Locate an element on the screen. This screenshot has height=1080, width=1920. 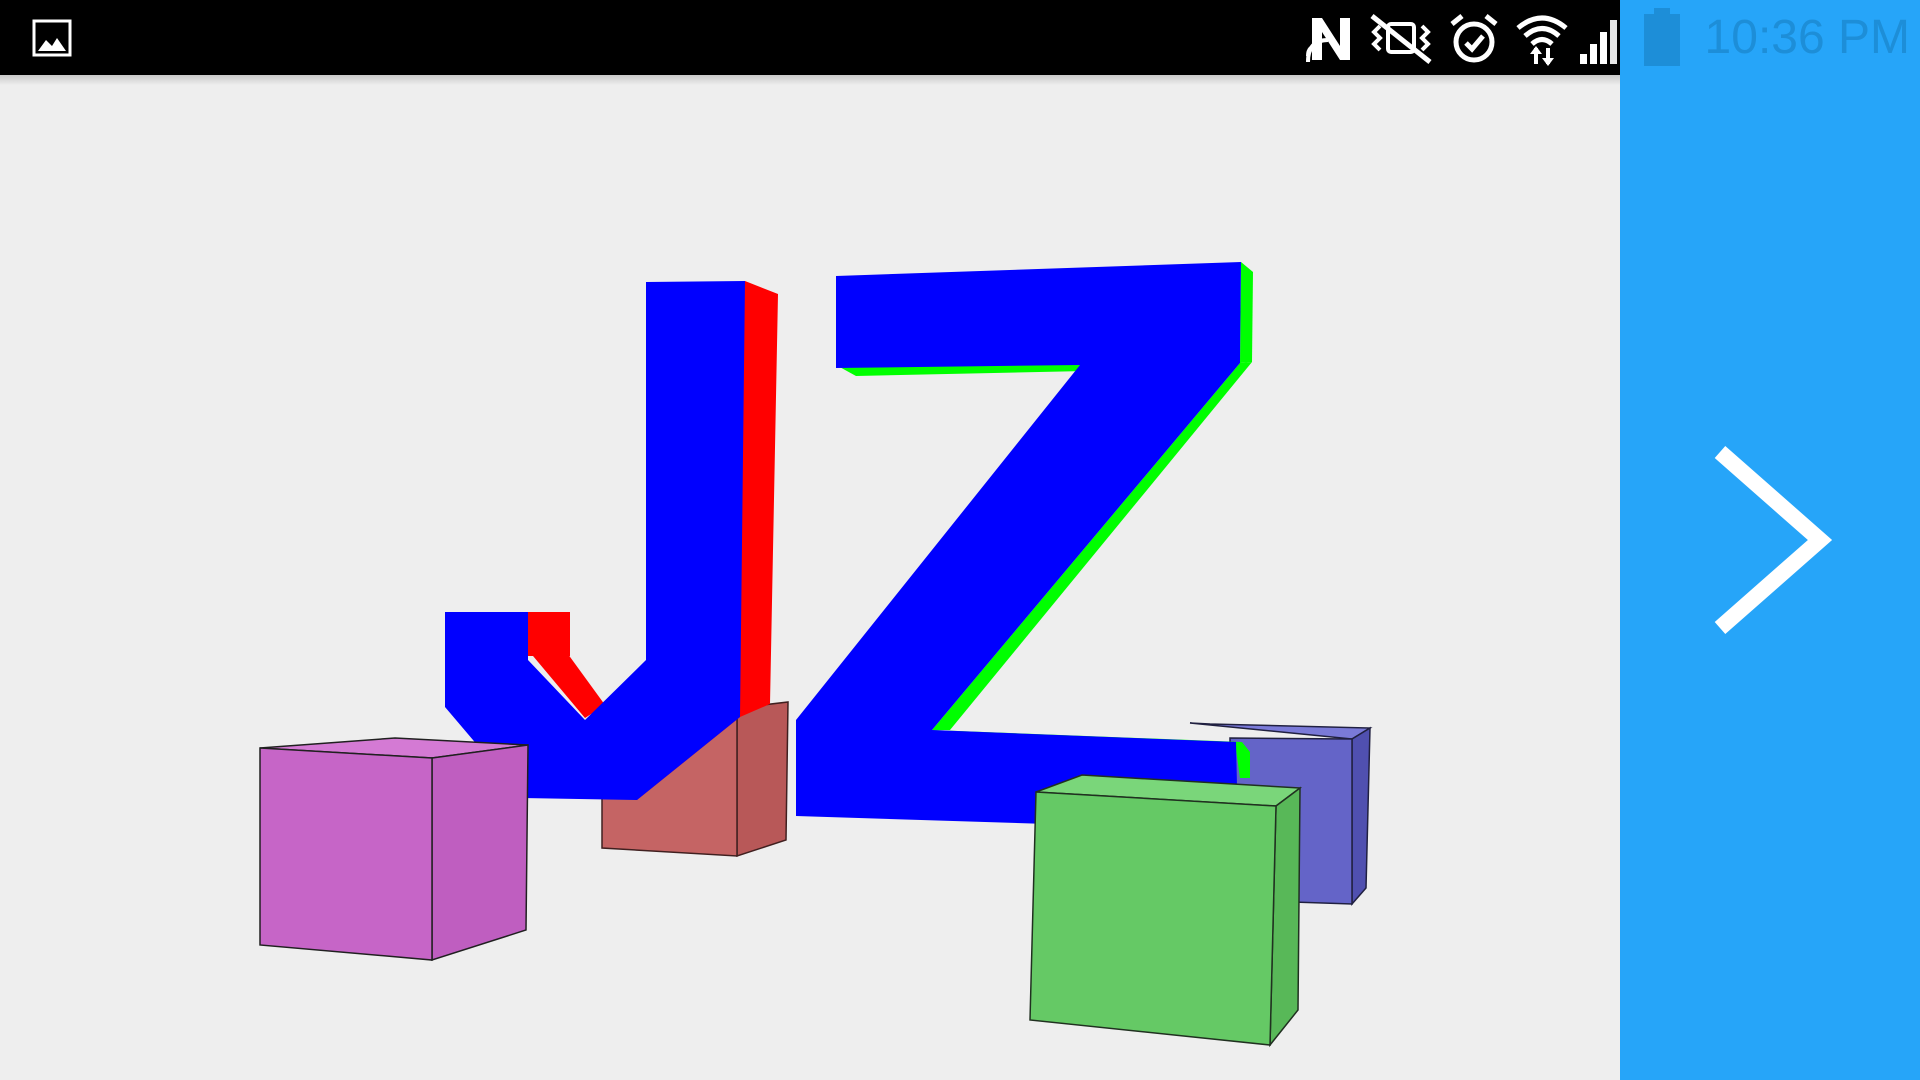
cube-magenta is located at coordinates (394, 849).